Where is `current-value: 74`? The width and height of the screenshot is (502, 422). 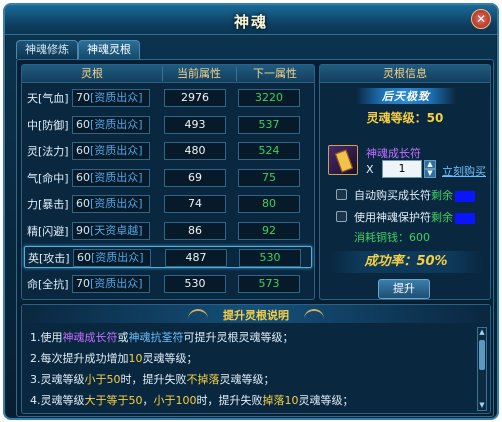 current-value: 74 is located at coordinates (195, 204).